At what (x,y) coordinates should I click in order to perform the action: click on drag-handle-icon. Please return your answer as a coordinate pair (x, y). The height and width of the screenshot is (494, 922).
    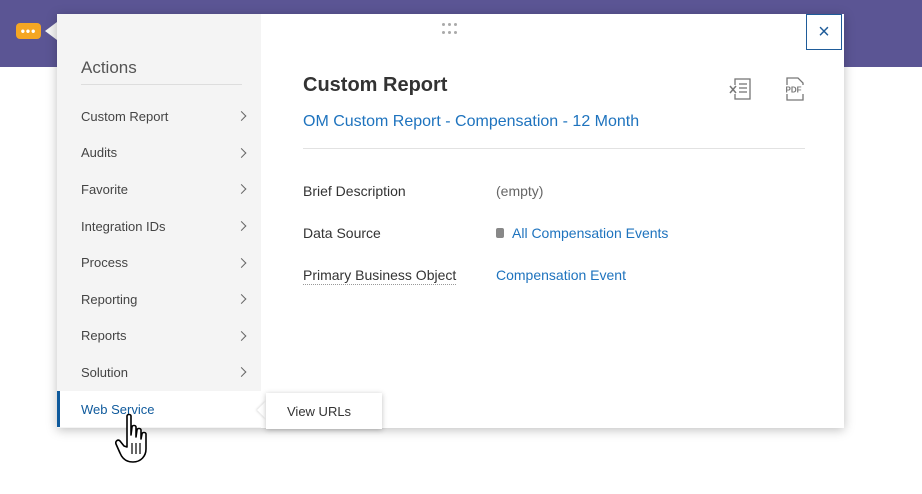
    Looking at the image, I should click on (450, 29).